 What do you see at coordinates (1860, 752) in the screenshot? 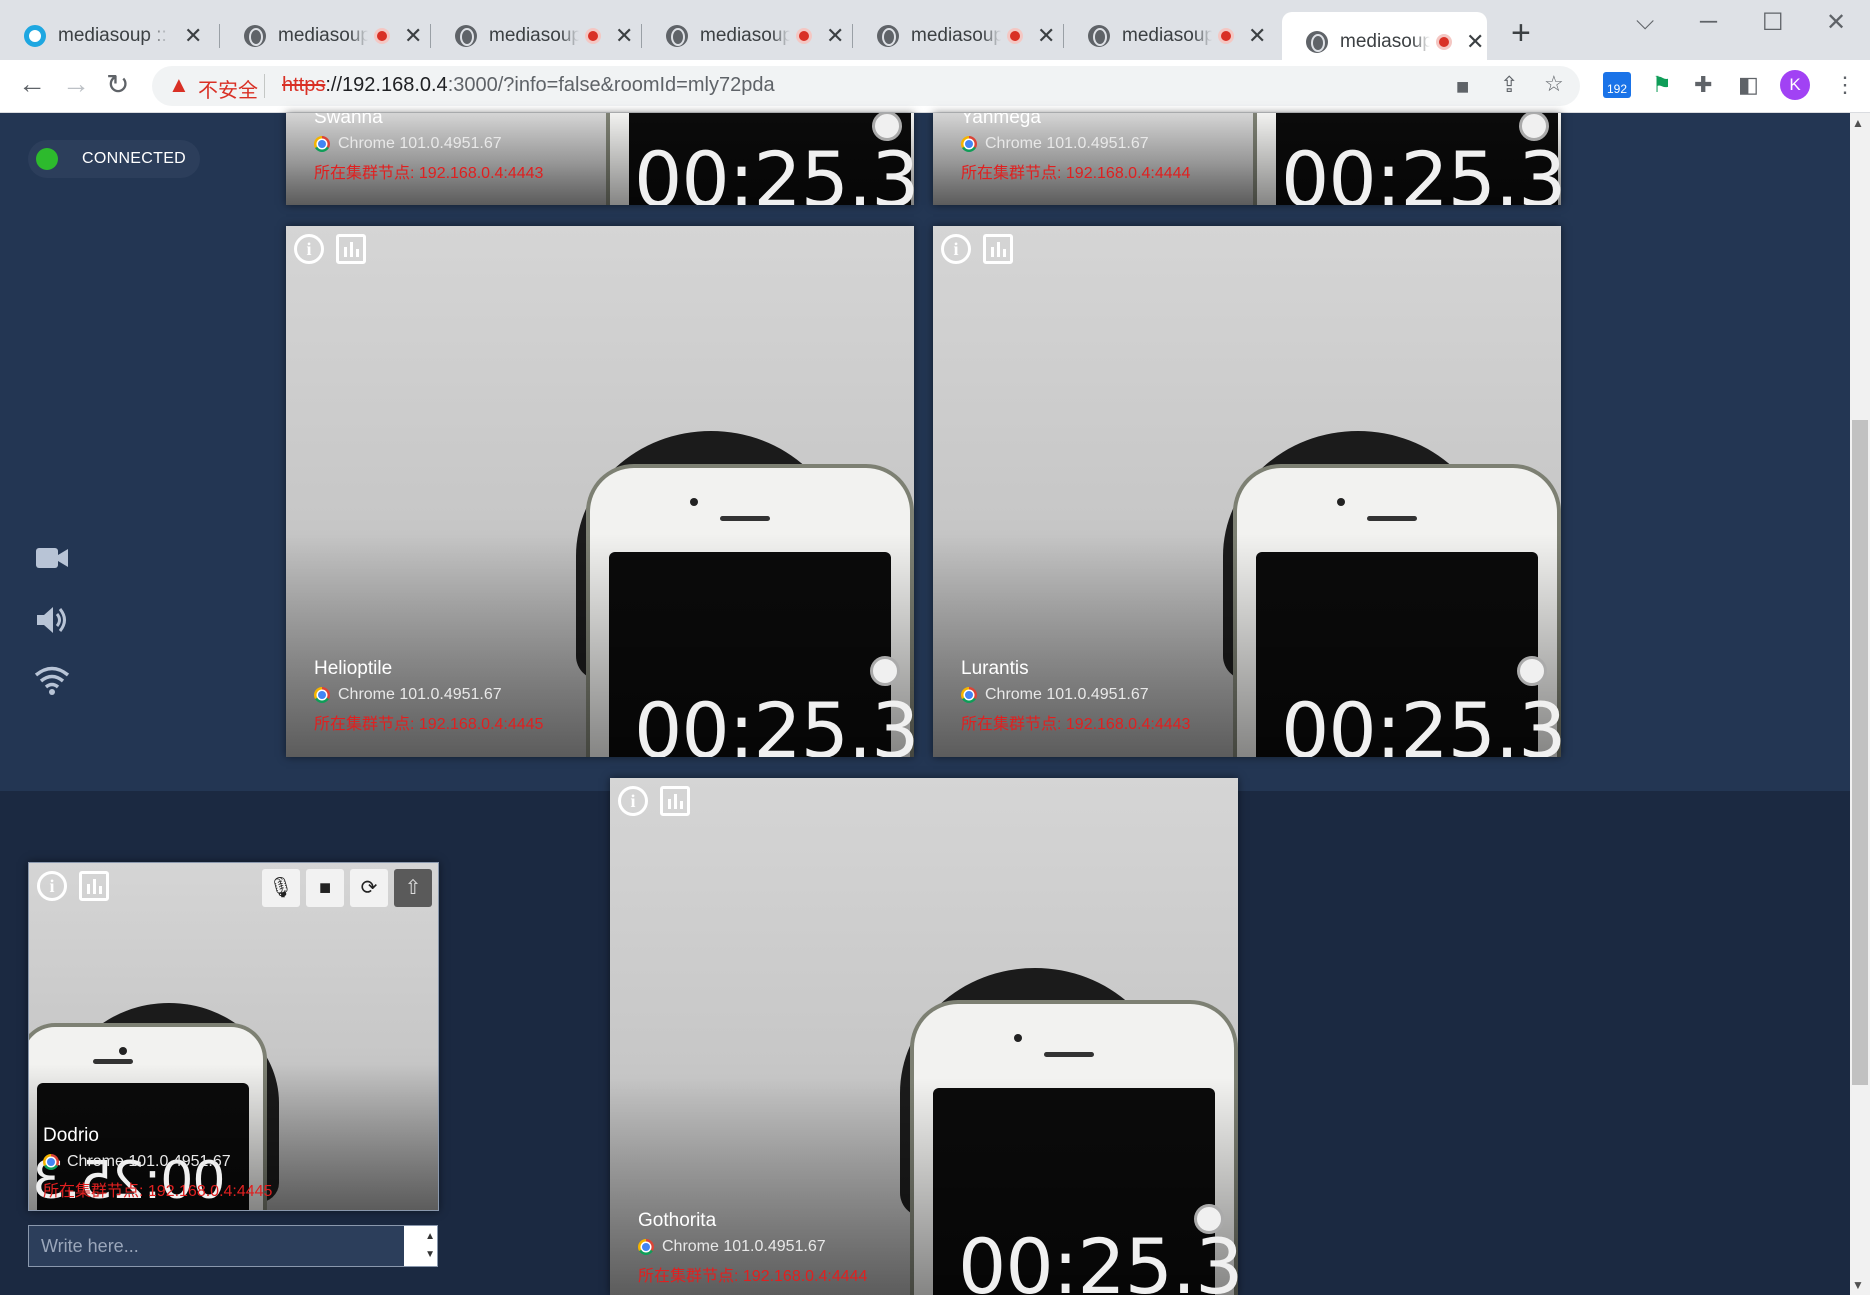
I see `page-scrollbar-thumb` at bounding box center [1860, 752].